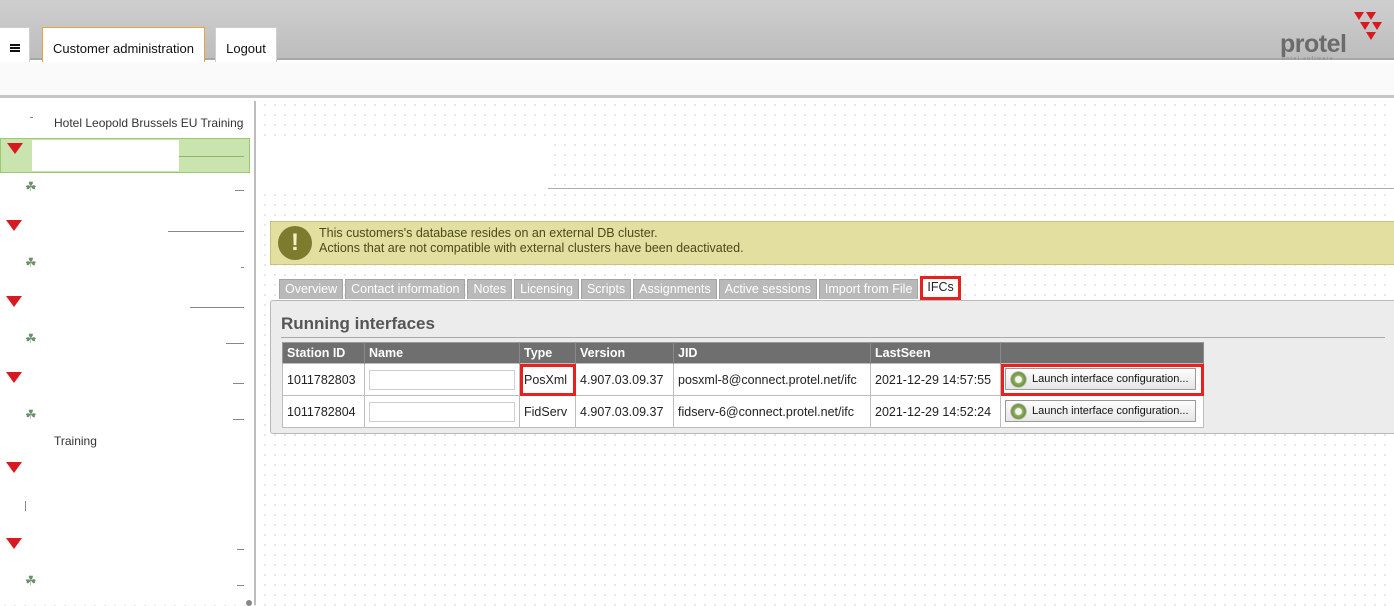 The width and height of the screenshot is (1394, 606). What do you see at coordinates (123, 48) in the screenshot?
I see `customer-administration-label: Customer administration` at bounding box center [123, 48].